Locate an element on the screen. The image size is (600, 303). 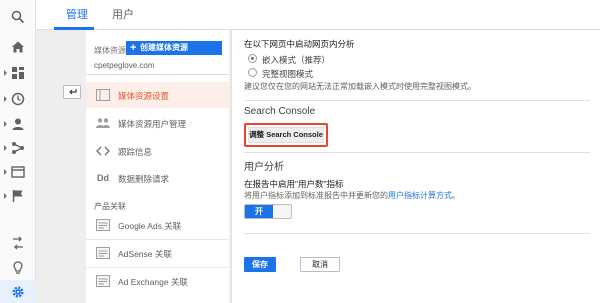
cancel-button: 取消 is located at coordinates (320, 264).